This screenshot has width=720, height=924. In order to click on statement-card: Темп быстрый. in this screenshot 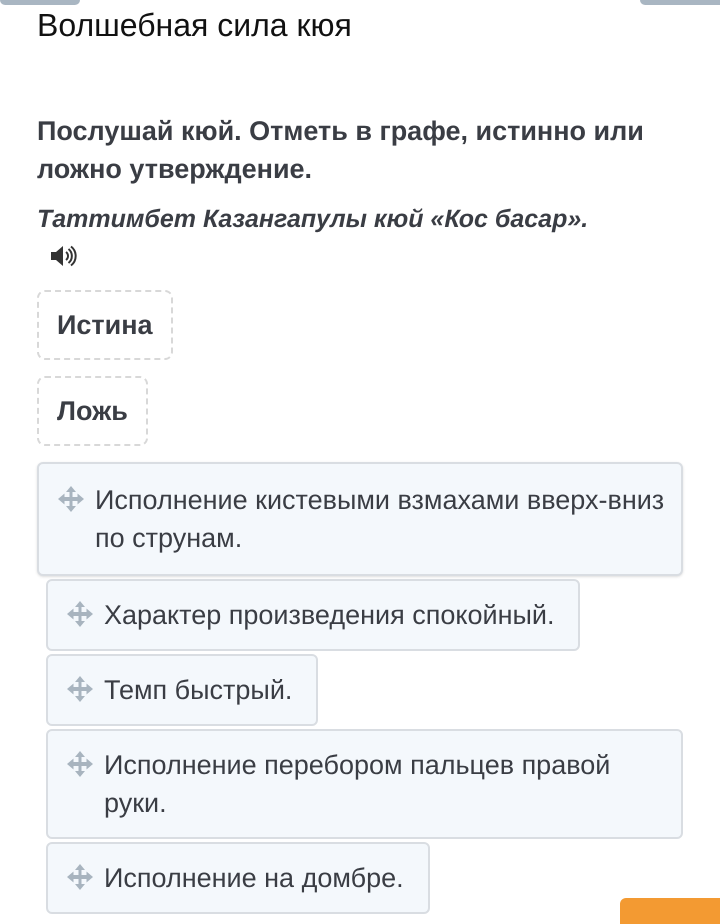, I will do `click(182, 690)`.